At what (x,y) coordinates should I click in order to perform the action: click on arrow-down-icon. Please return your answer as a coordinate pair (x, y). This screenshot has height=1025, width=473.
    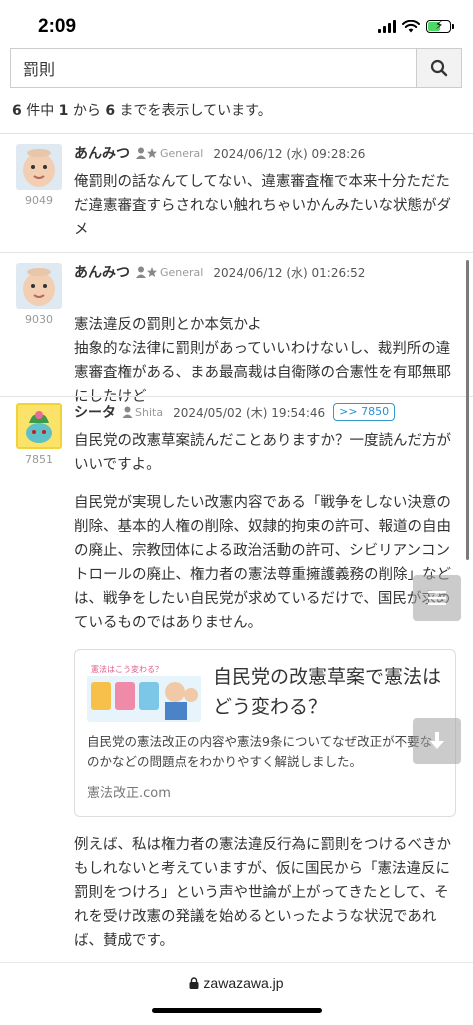
    Looking at the image, I should click on (437, 740).